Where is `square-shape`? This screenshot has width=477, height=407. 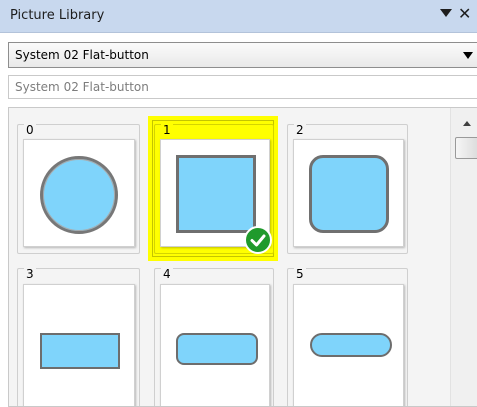 square-shape is located at coordinates (216, 194).